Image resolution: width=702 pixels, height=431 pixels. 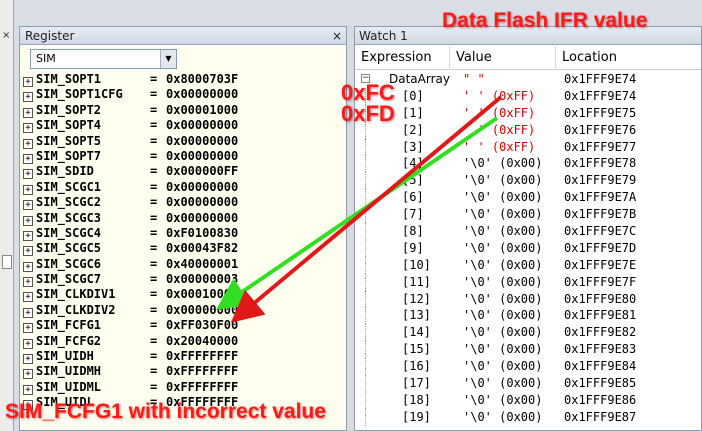 I want to click on register-row: + SIM_SOPT7 = 0x00000000, so click(x=184, y=156).